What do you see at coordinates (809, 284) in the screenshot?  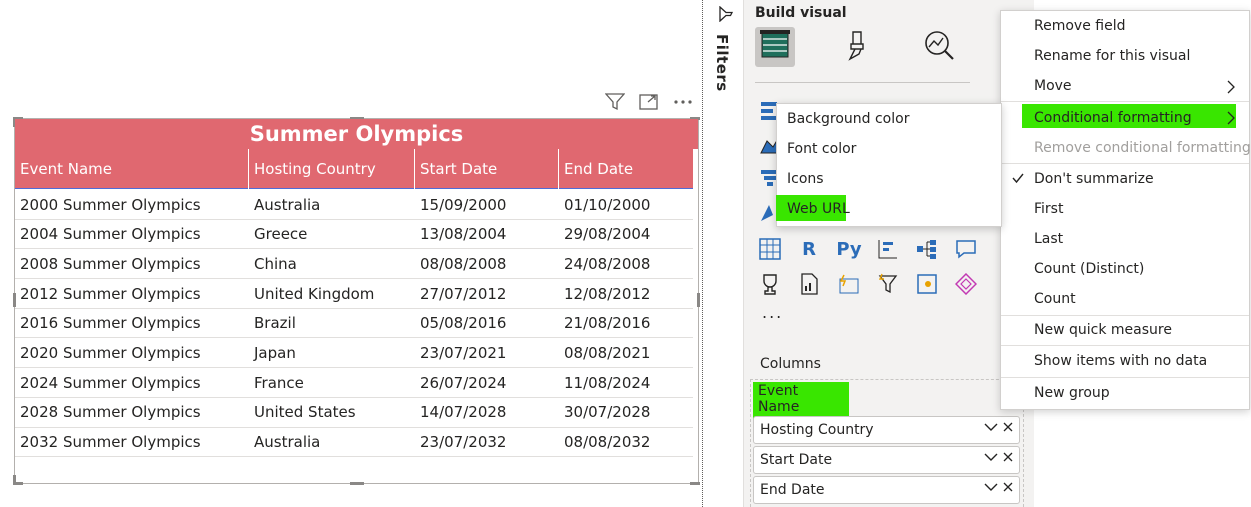 I see `paginated-report-icon` at bounding box center [809, 284].